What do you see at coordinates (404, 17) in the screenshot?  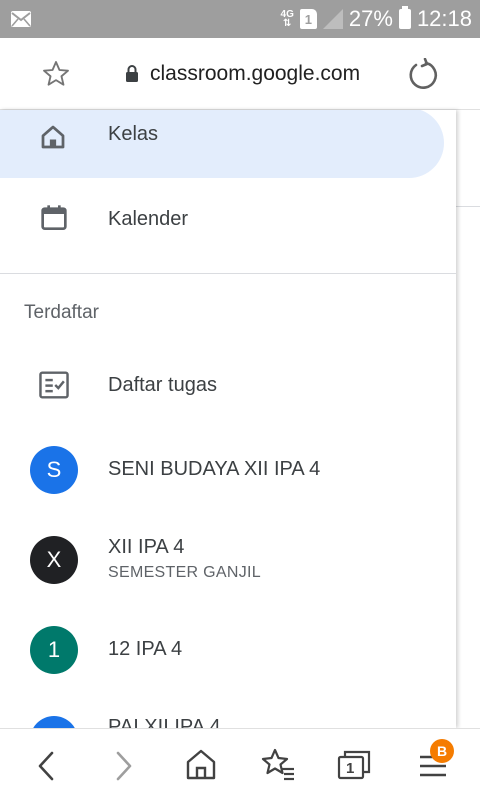 I see `battery-icon` at bounding box center [404, 17].